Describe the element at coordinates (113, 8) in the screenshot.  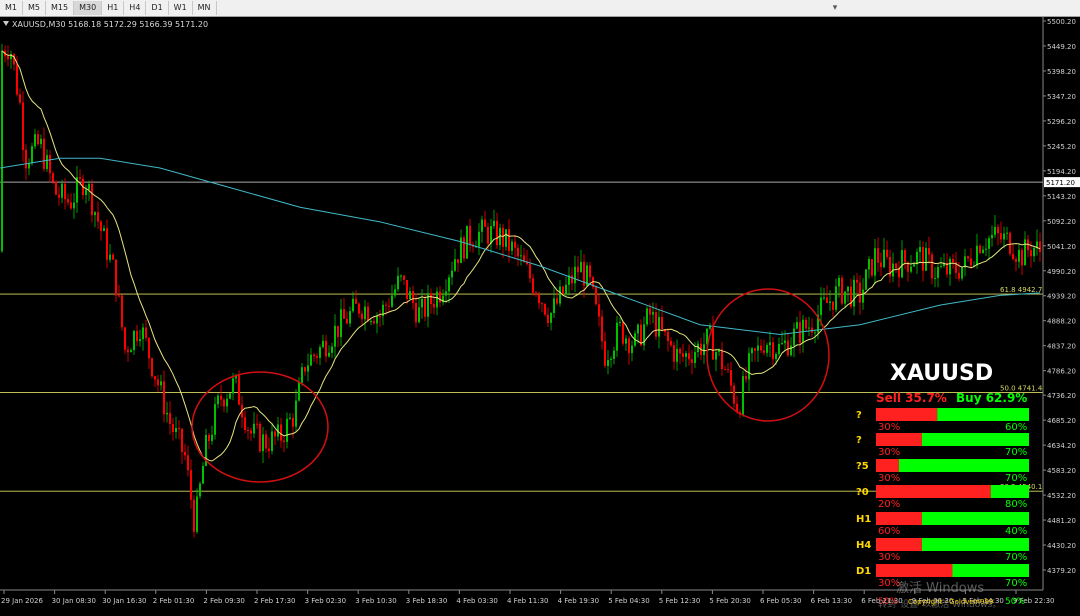
I see `timeframe-button-h1: H1` at that location.